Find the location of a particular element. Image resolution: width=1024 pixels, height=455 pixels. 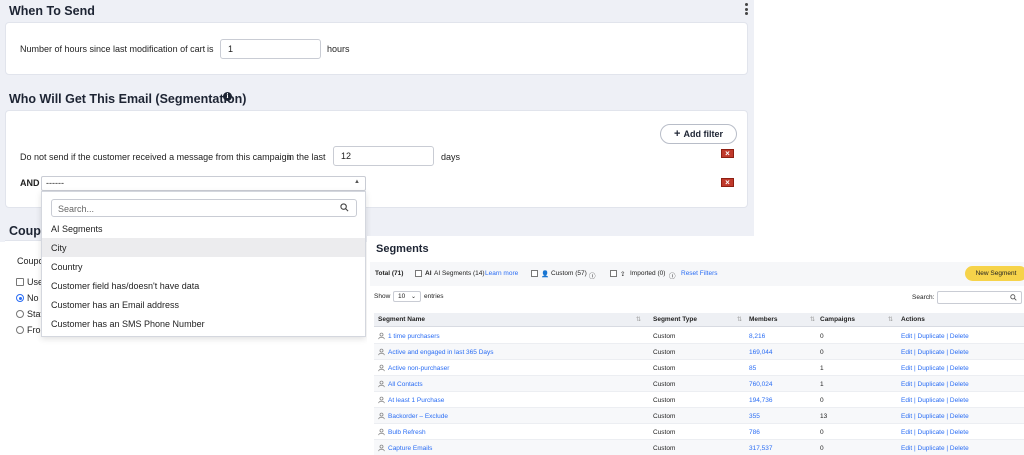

segment-name-link: At least 1 Purchase is located at coordinates (416, 400).